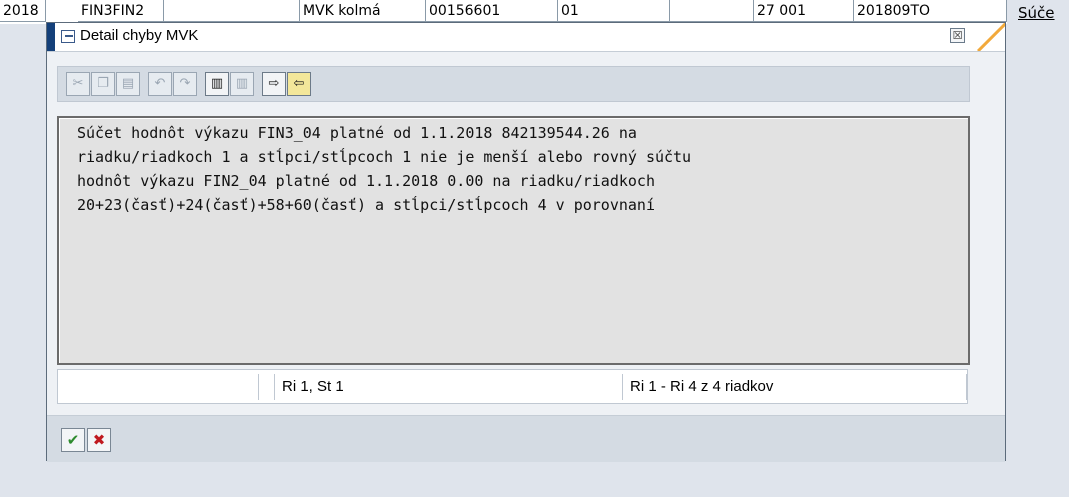  Describe the element at coordinates (139, 35) in the screenshot. I see `dialog-title: Detail chyby MVK` at that location.